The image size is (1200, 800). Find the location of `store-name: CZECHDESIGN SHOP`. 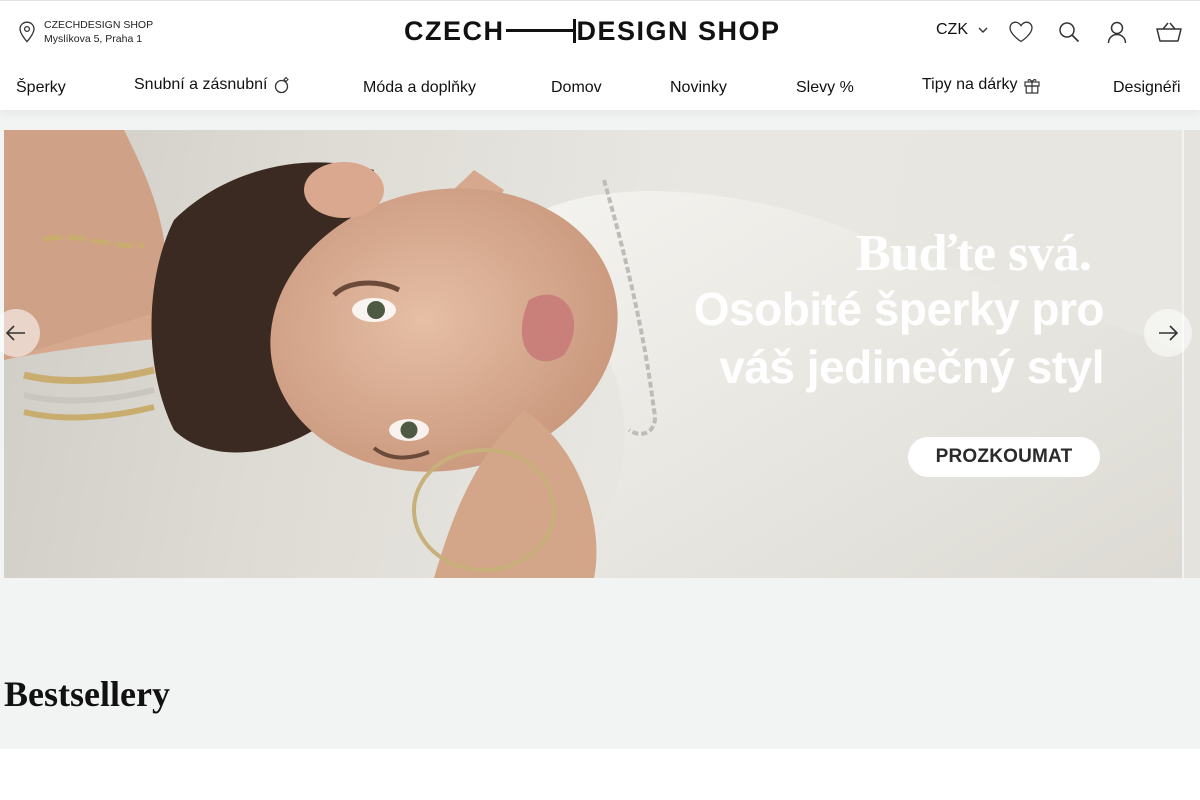

store-name: CZECHDESIGN SHOP is located at coordinates (99, 25).